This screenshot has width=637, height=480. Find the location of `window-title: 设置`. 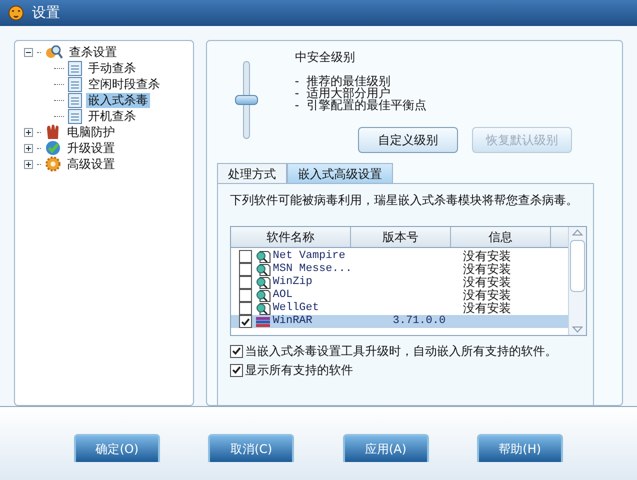

window-title: 设置 is located at coordinates (46, 13).